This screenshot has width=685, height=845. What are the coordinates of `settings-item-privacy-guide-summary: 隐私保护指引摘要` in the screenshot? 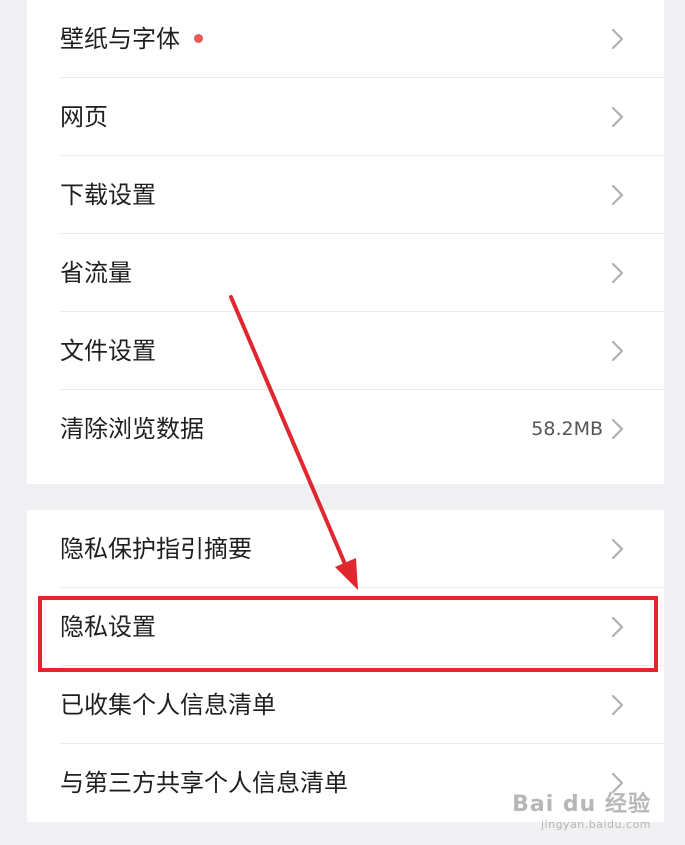 It's located at (345, 549).